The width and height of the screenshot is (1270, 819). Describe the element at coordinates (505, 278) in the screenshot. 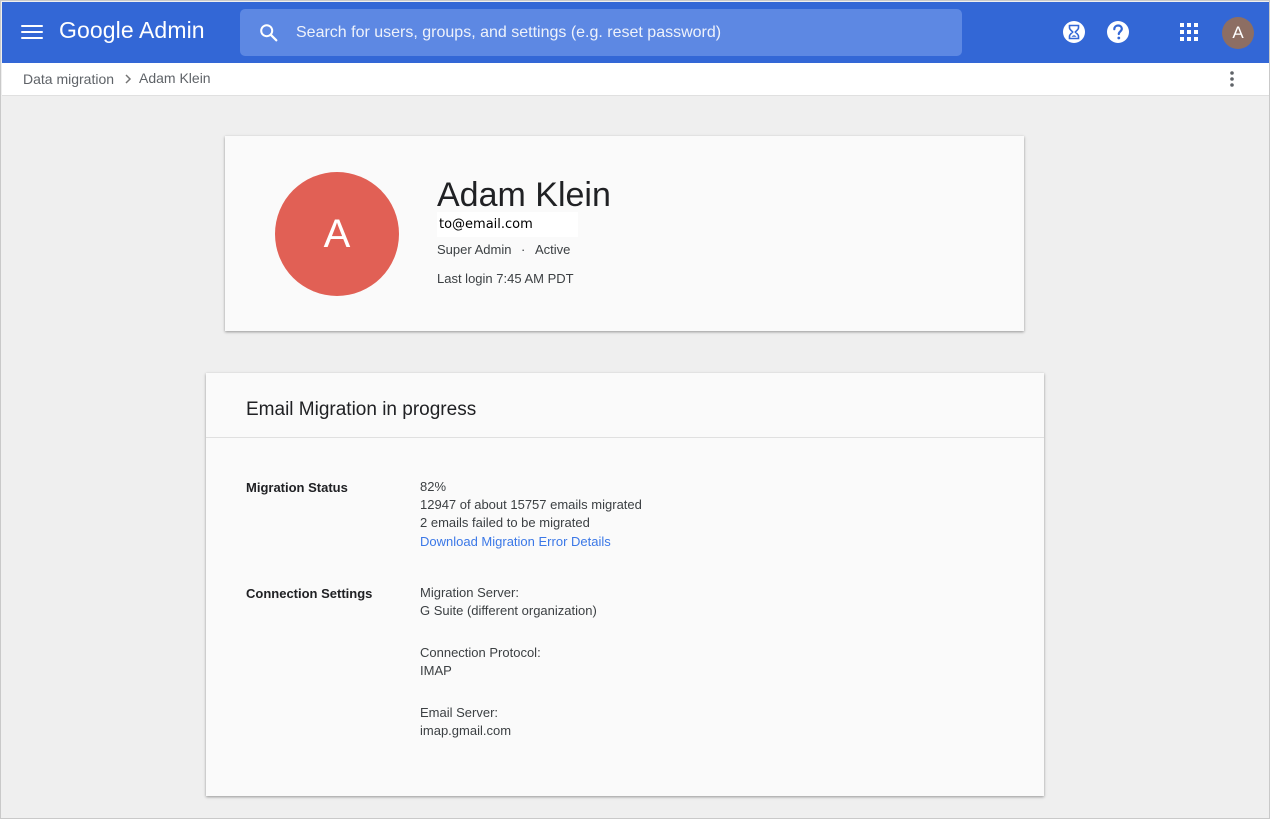

I see `last-login: Last login 7:45 AM PDT` at that location.